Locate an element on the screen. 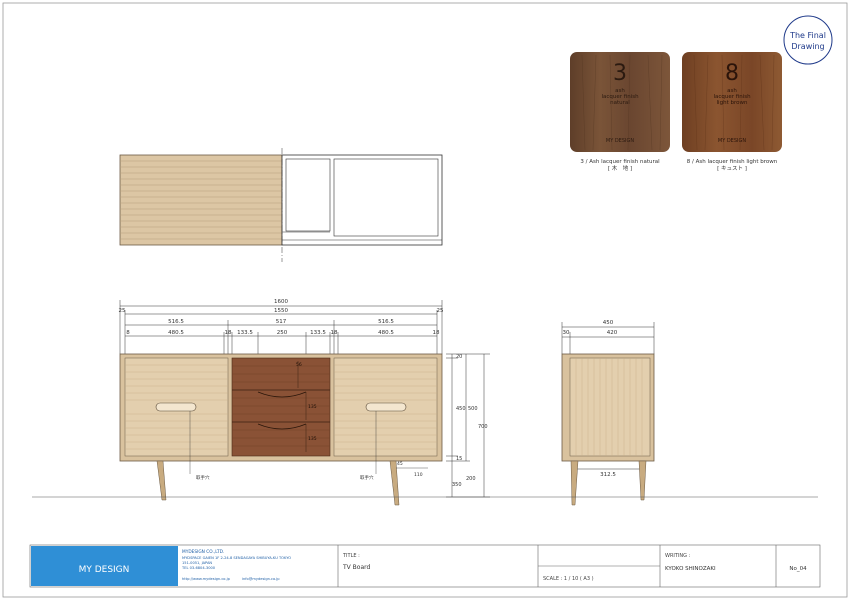 The height and width of the screenshot is (604, 850). final-drawing-stamp: The Final Drawing is located at coordinates (808, 40).